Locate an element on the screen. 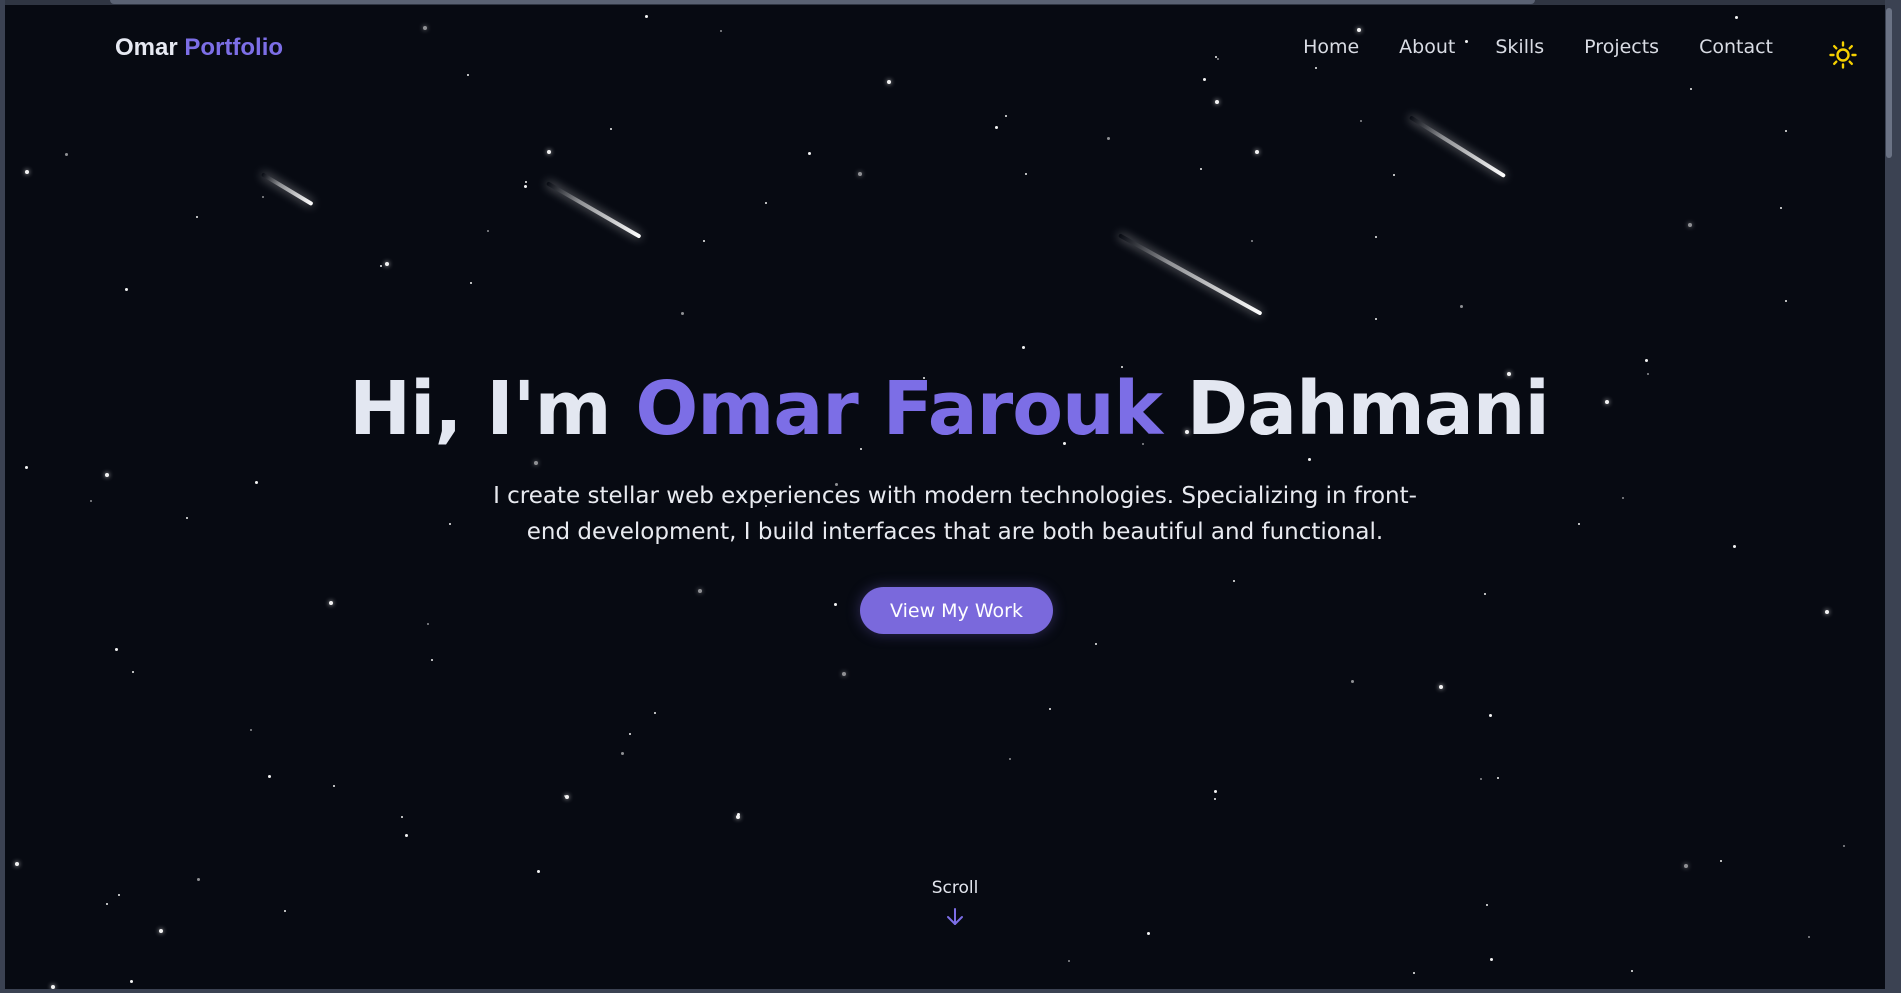  hero-title: Hi, I'm Omar Farouk Dahmani is located at coordinates (949, 409).